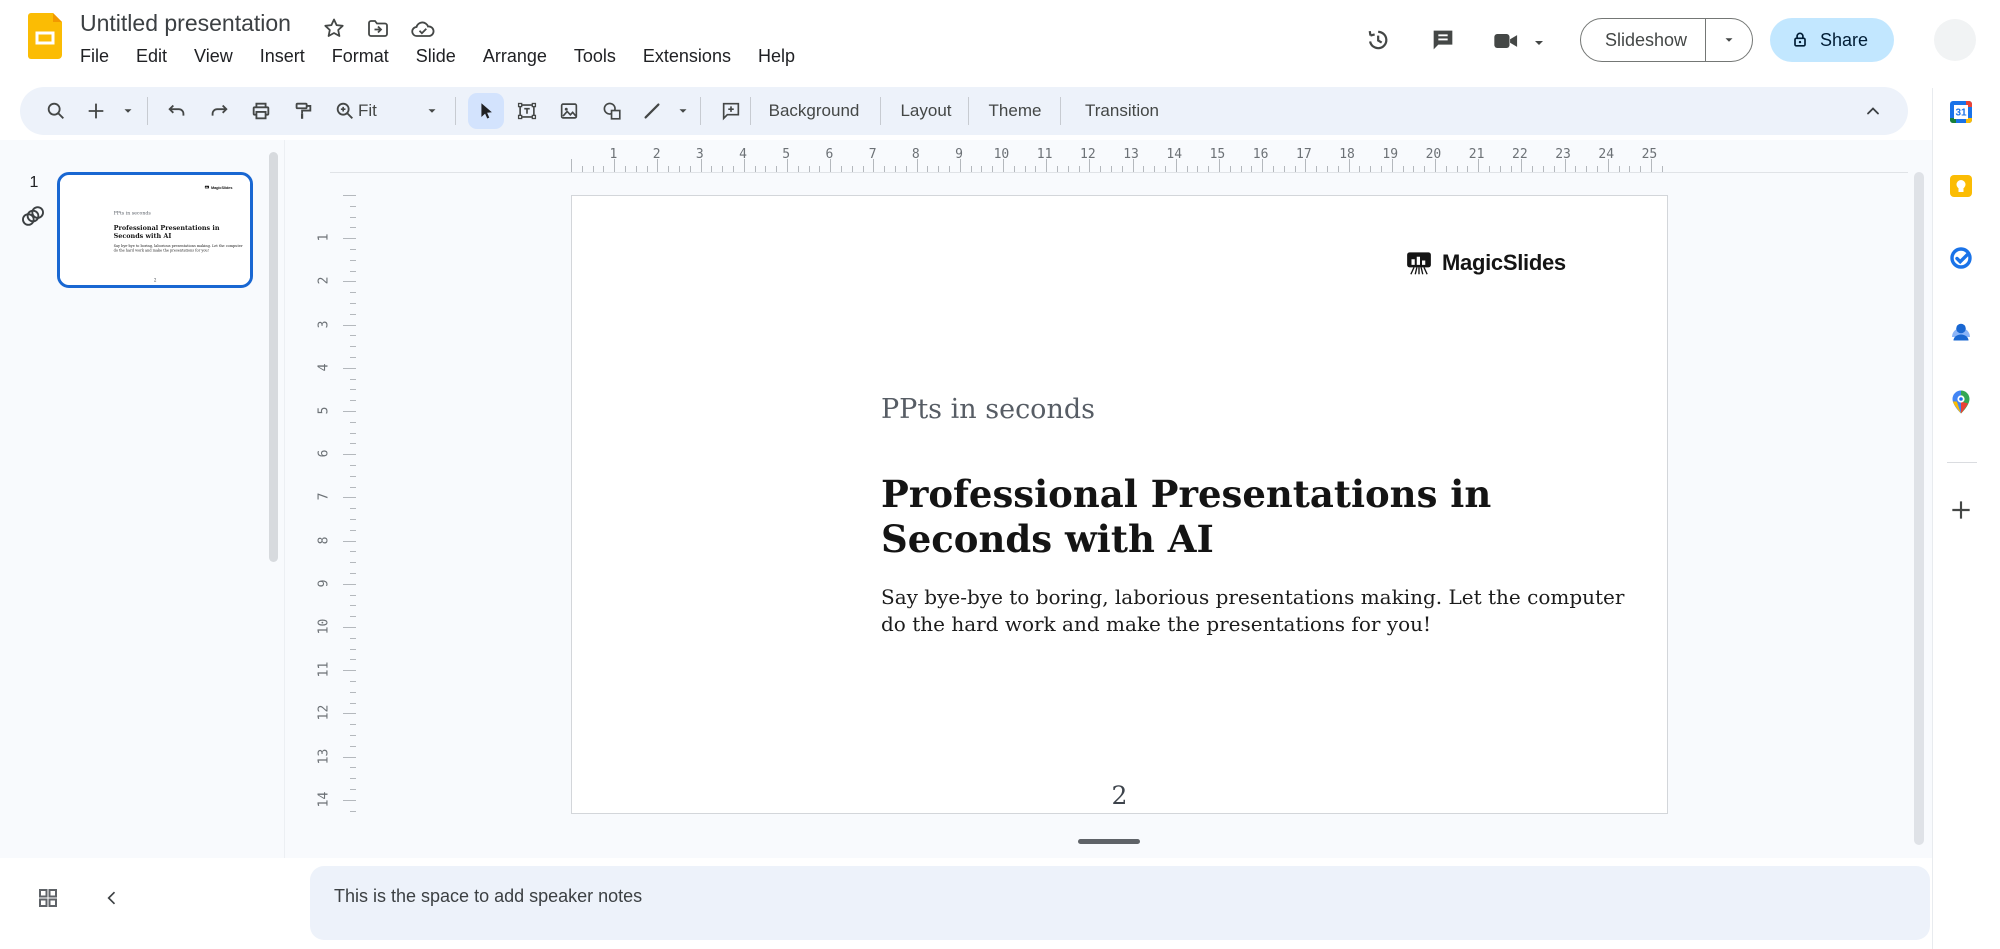 The width and height of the screenshot is (2000, 949). I want to click on cloud-saved-icon, so click(423, 30).